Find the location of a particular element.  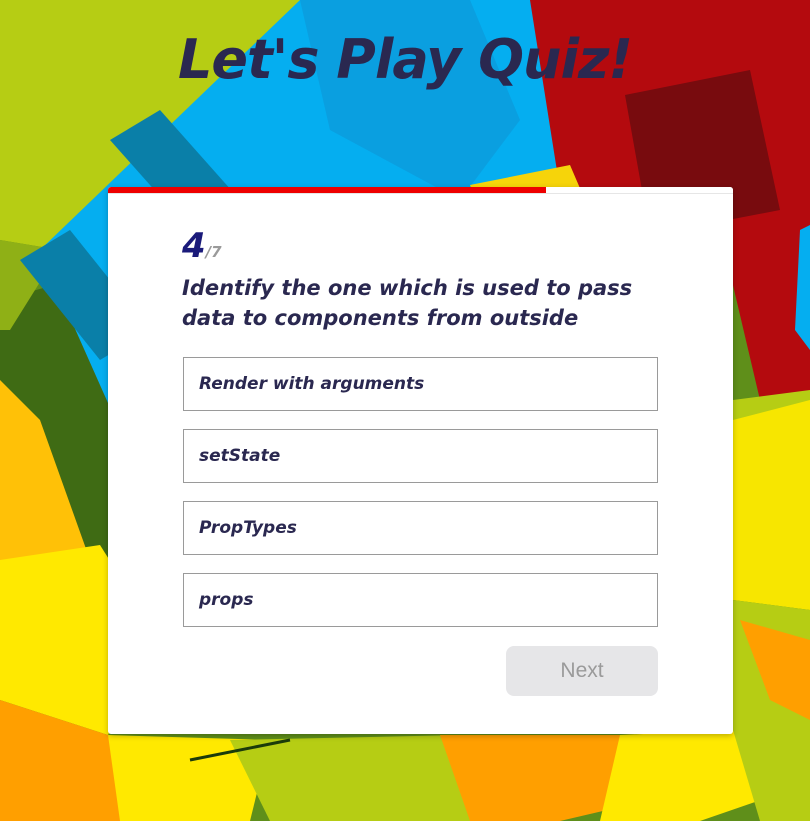

answer-option-3: PropTypes is located at coordinates (420, 528).